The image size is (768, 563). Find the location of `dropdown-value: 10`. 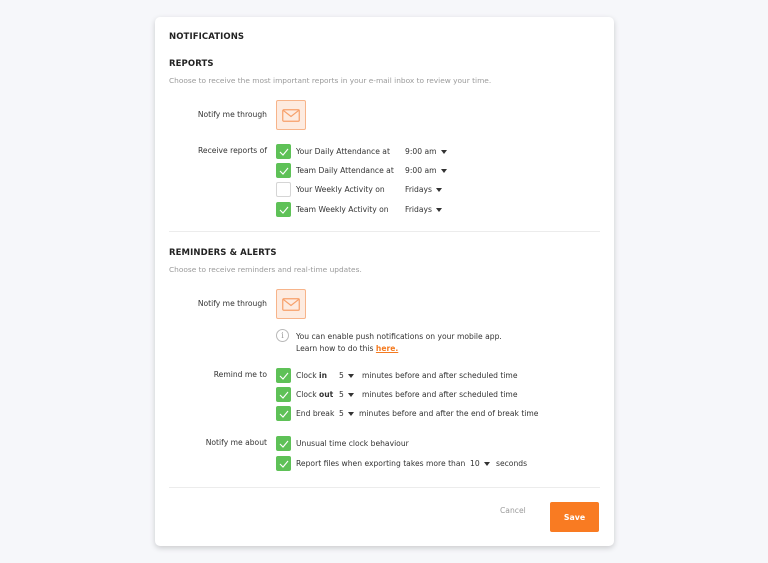

dropdown-value: 10 is located at coordinates (475, 463).